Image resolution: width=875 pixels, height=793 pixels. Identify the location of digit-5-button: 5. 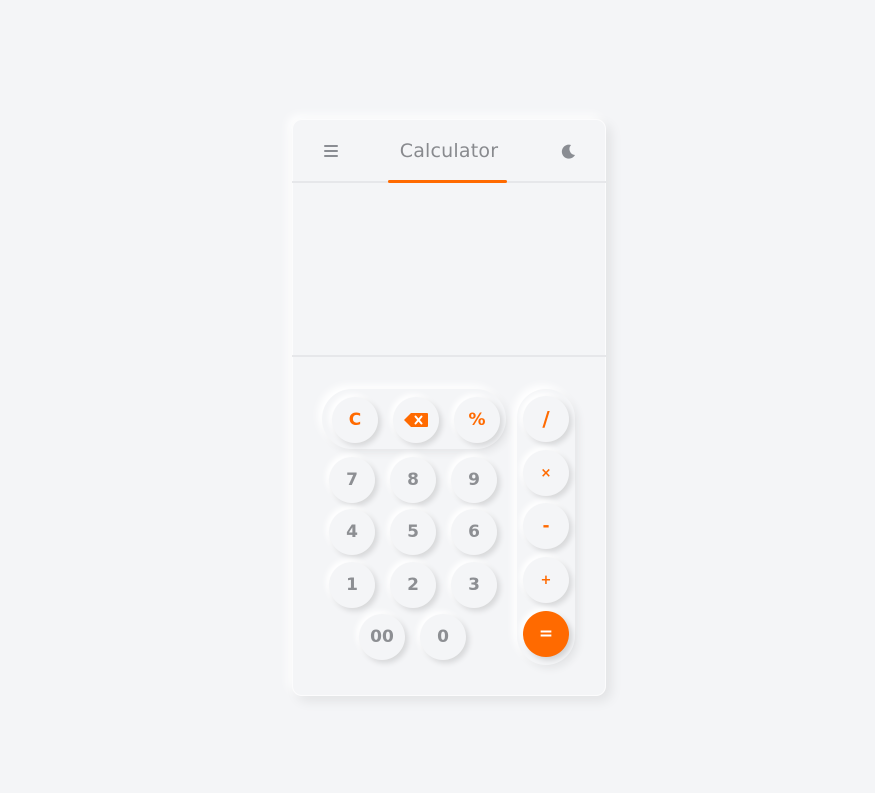
(413, 532).